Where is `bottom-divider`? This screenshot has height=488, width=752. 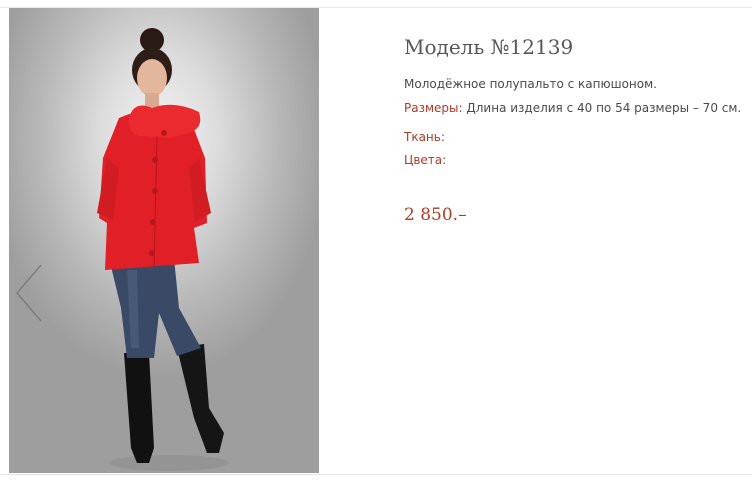 bottom-divider is located at coordinates (376, 474).